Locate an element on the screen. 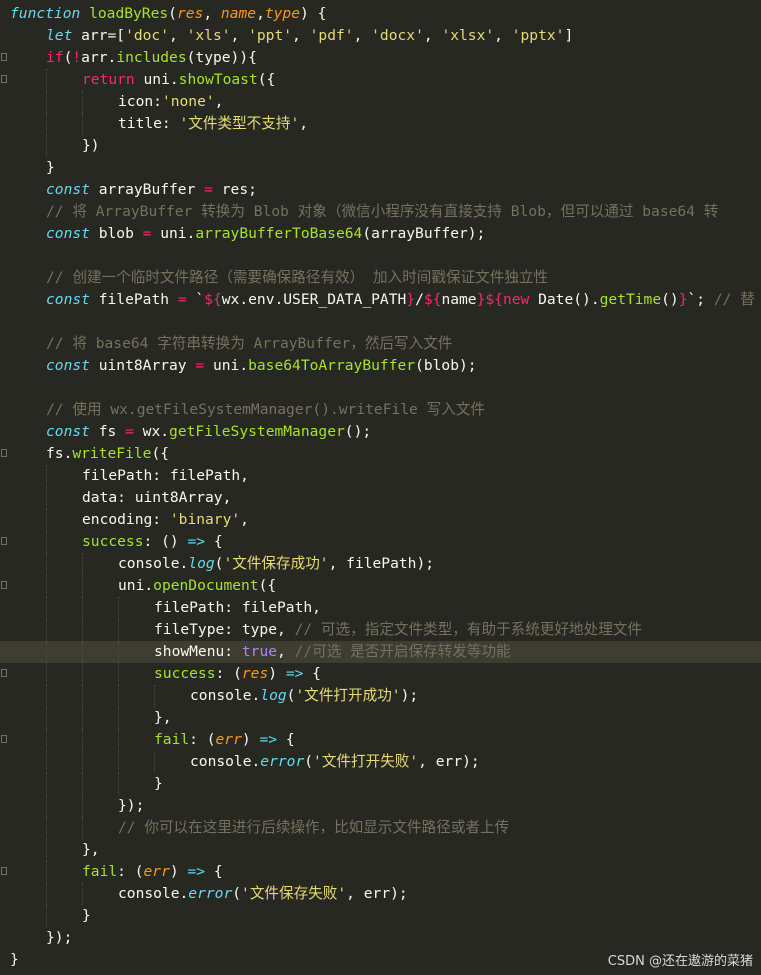  code-line: data: uint8Array, is located at coordinates (380, 498).